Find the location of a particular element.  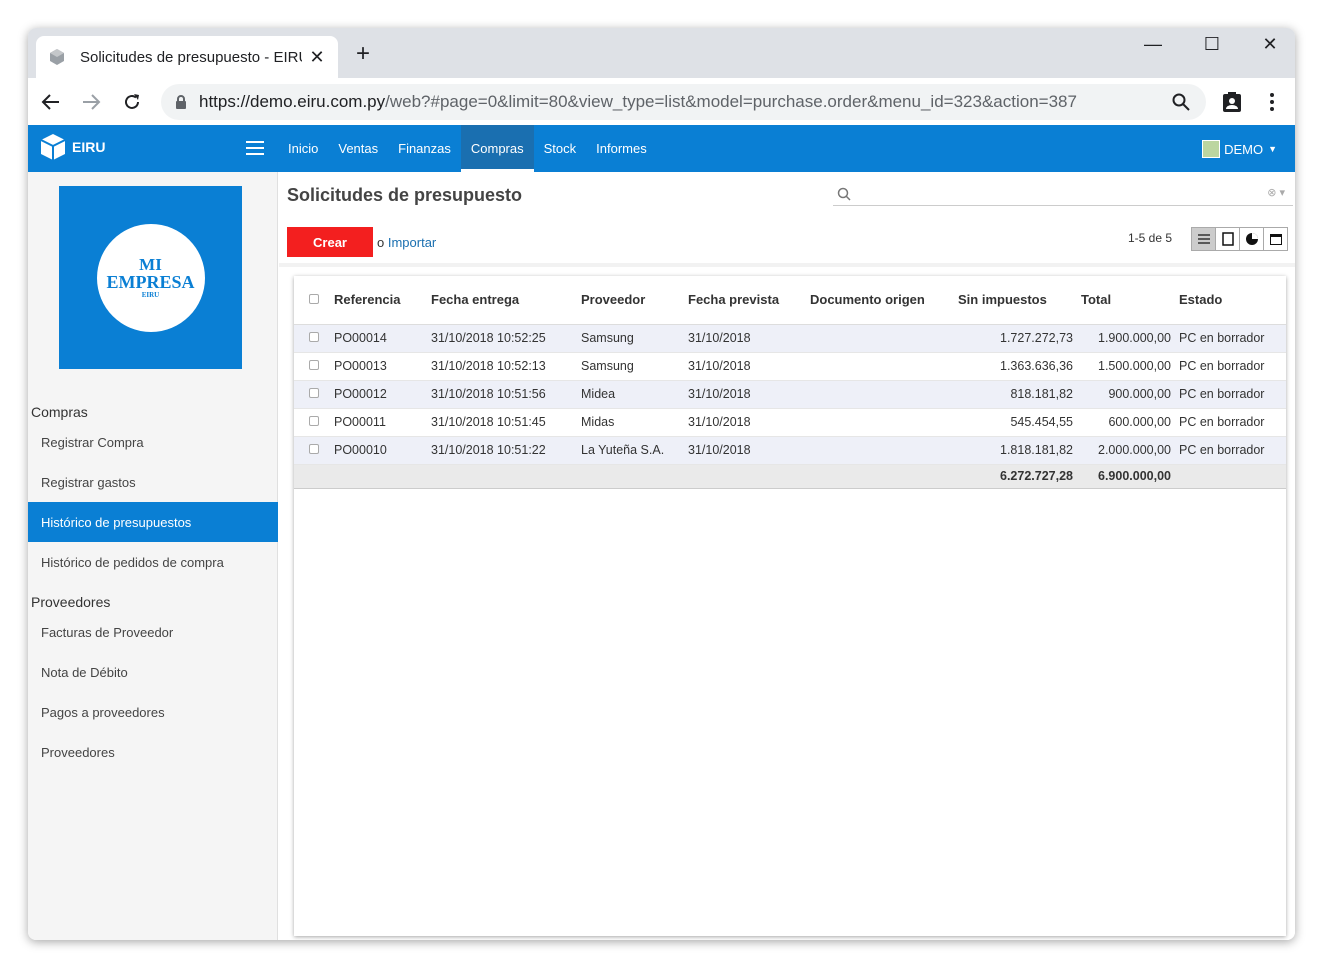

eiru-cube-icon is located at coordinates (53, 147).